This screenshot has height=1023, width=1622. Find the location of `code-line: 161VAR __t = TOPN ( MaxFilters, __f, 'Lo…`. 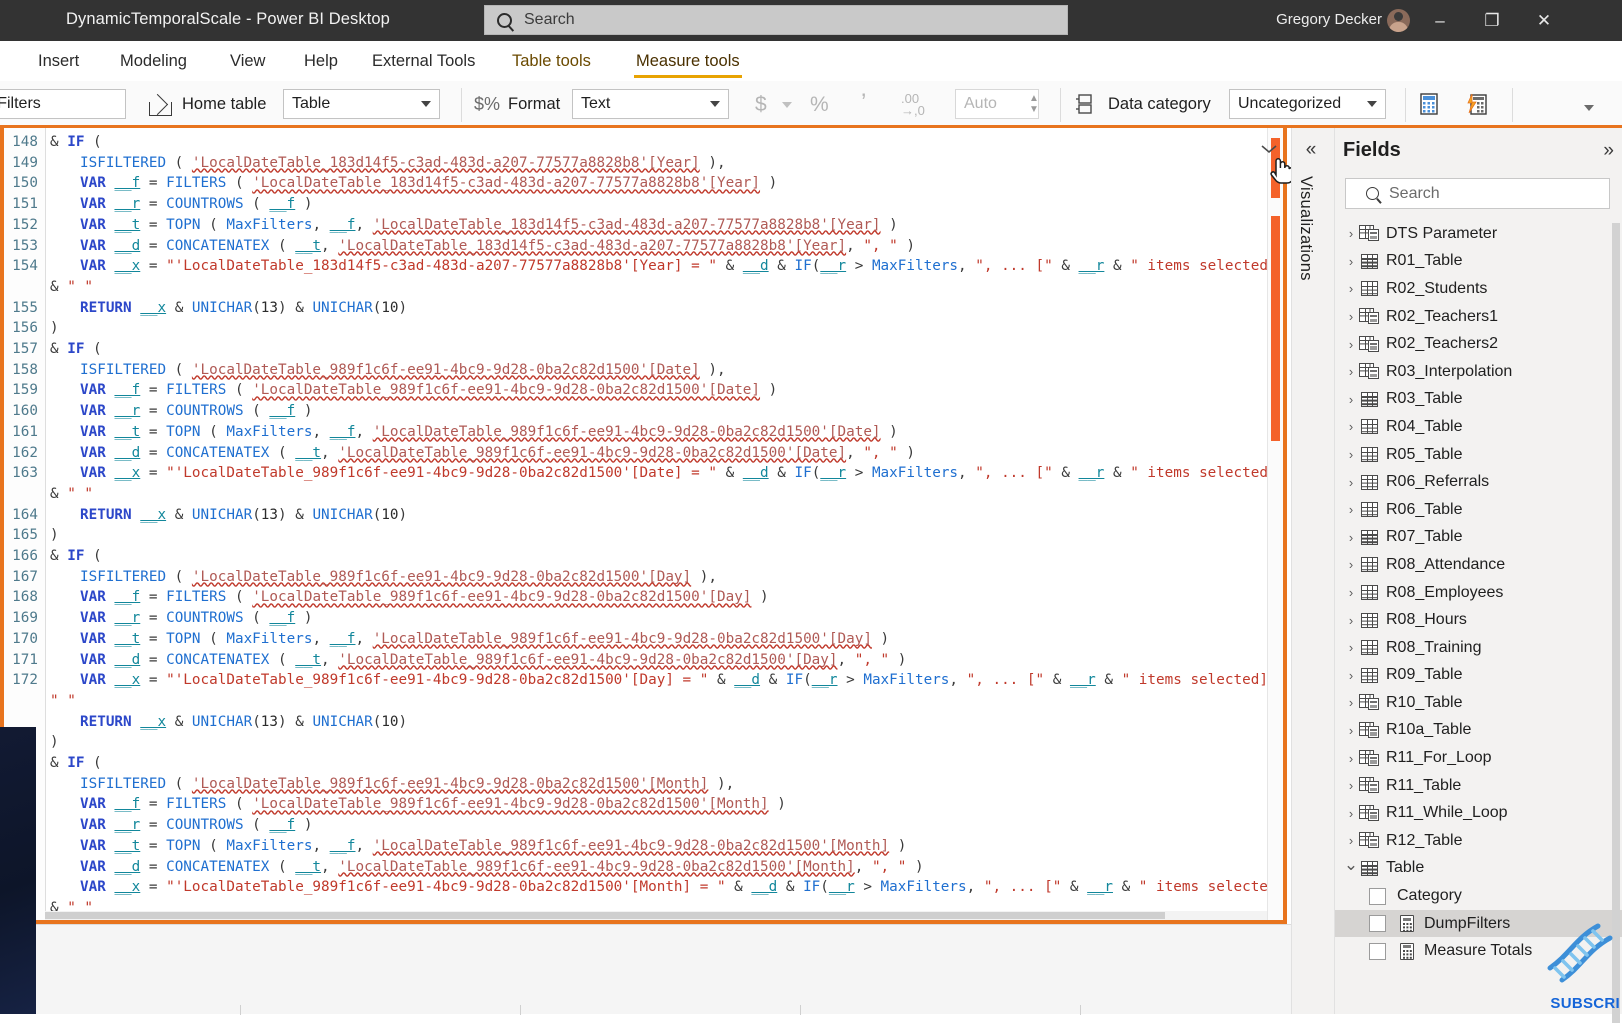

code-line: 161VAR __t = TOPN ( MaxFilters, __f, 'Lo… is located at coordinates (643, 432).